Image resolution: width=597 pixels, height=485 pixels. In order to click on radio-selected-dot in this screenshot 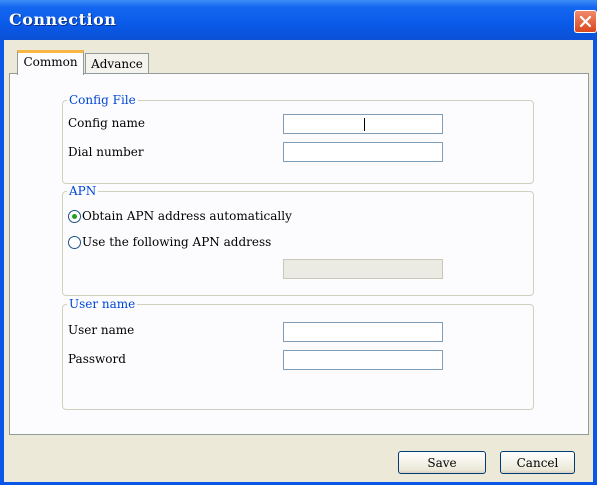, I will do `click(74, 216)`.